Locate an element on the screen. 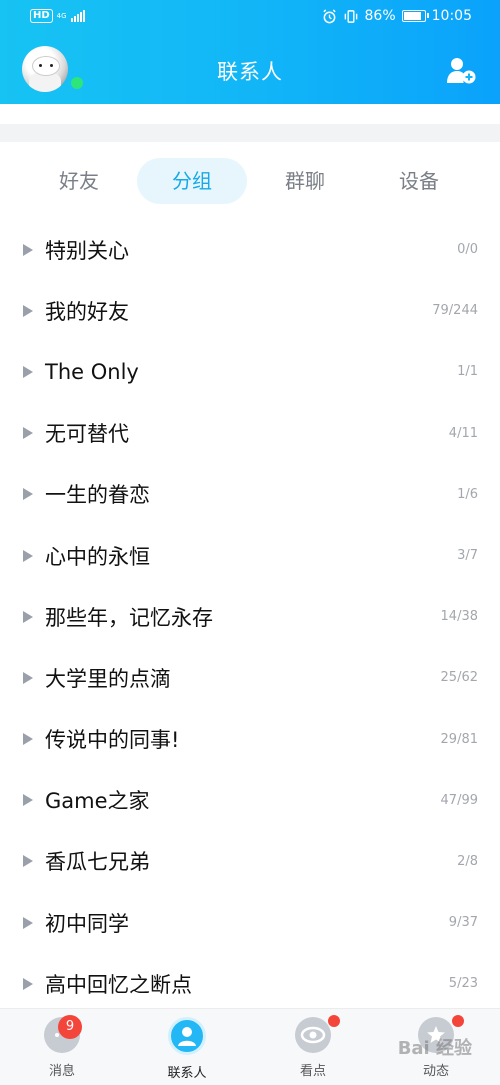 The image size is (500, 1085). group-count: 1/6 is located at coordinates (467, 494).